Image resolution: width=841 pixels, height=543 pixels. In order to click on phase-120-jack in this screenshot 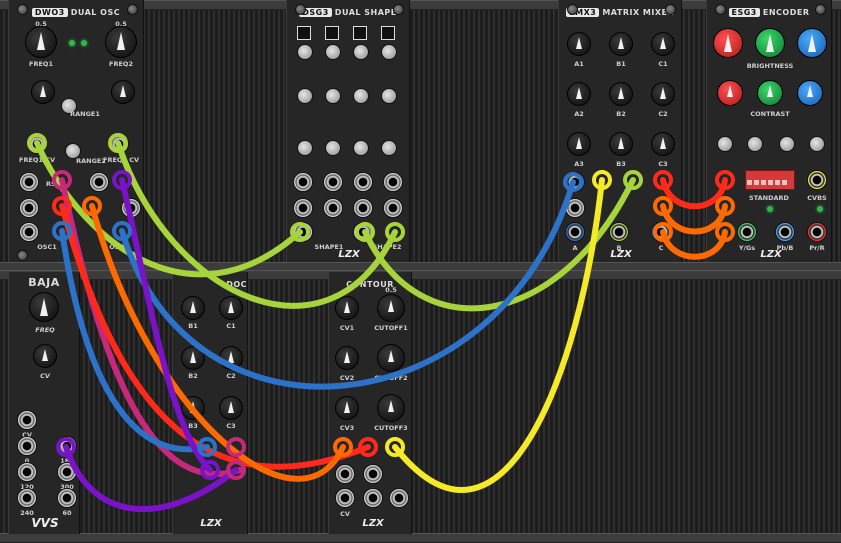, I will do `click(27, 472)`.